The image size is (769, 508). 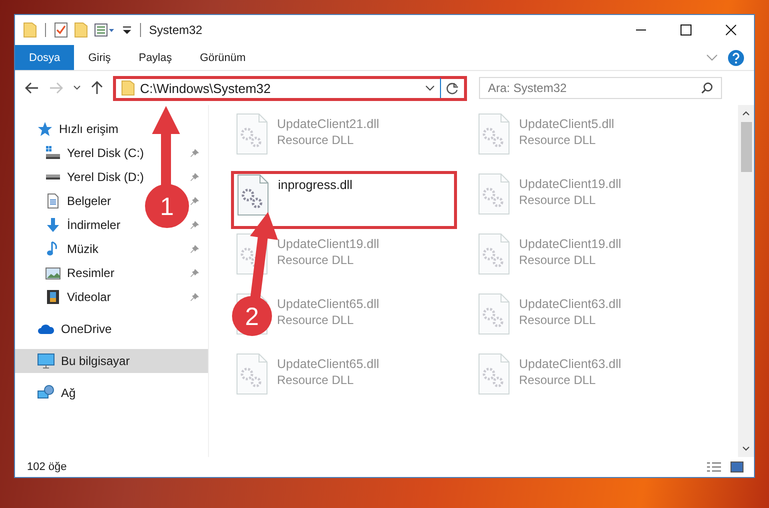 I want to click on dropdown-arrow-icon, so click(x=127, y=30).